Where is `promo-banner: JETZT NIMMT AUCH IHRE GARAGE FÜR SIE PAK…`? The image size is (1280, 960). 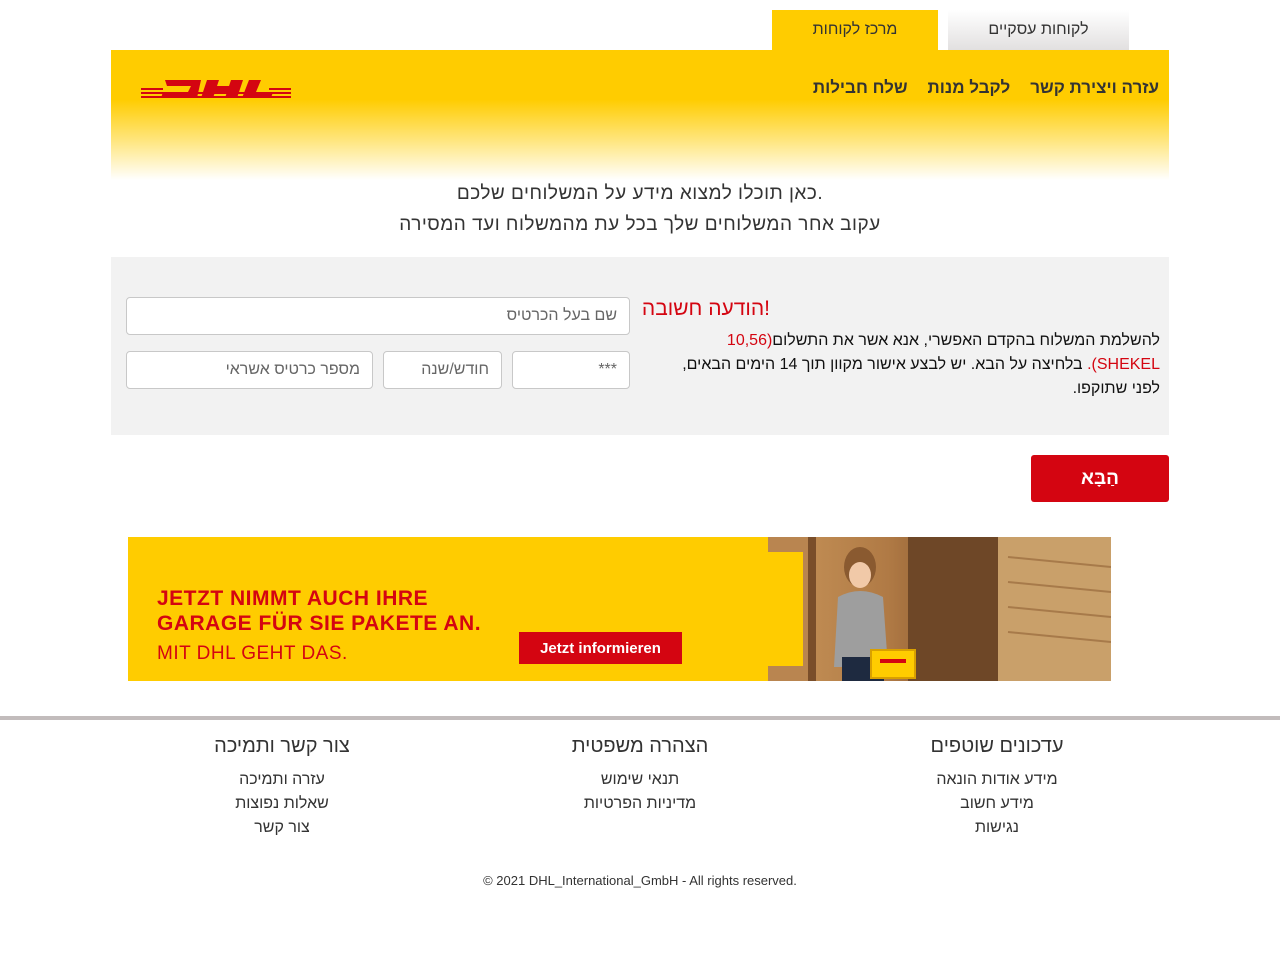 promo-banner: JETZT NIMMT AUCH IHRE GARAGE FÜR SIE PAK… is located at coordinates (619, 609).